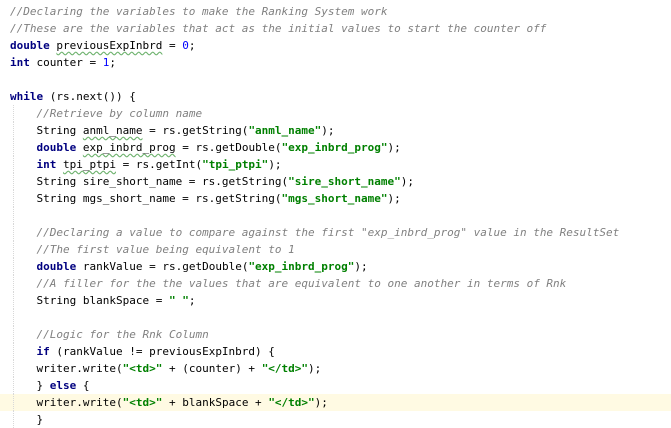 This screenshot has width=671, height=428. What do you see at coordinates (335, 164) in the screenshot?
I see `code-line: int tpi_ptpi = rs.getInt("tpi_ptpi");` at bounding box center [335, 164].